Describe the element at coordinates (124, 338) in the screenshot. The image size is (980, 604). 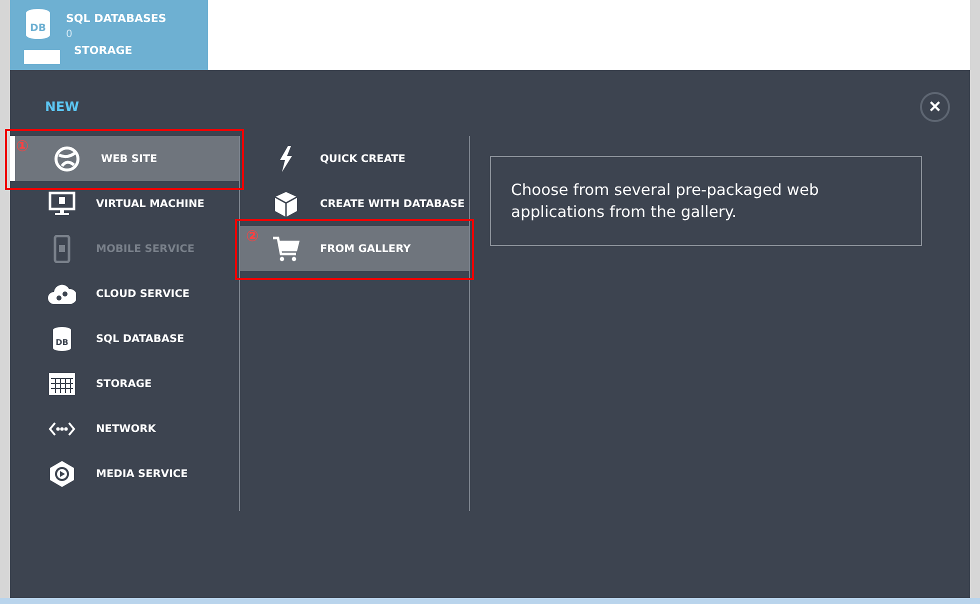
I see `menu-item: DB SQL DATABASE` at that location.